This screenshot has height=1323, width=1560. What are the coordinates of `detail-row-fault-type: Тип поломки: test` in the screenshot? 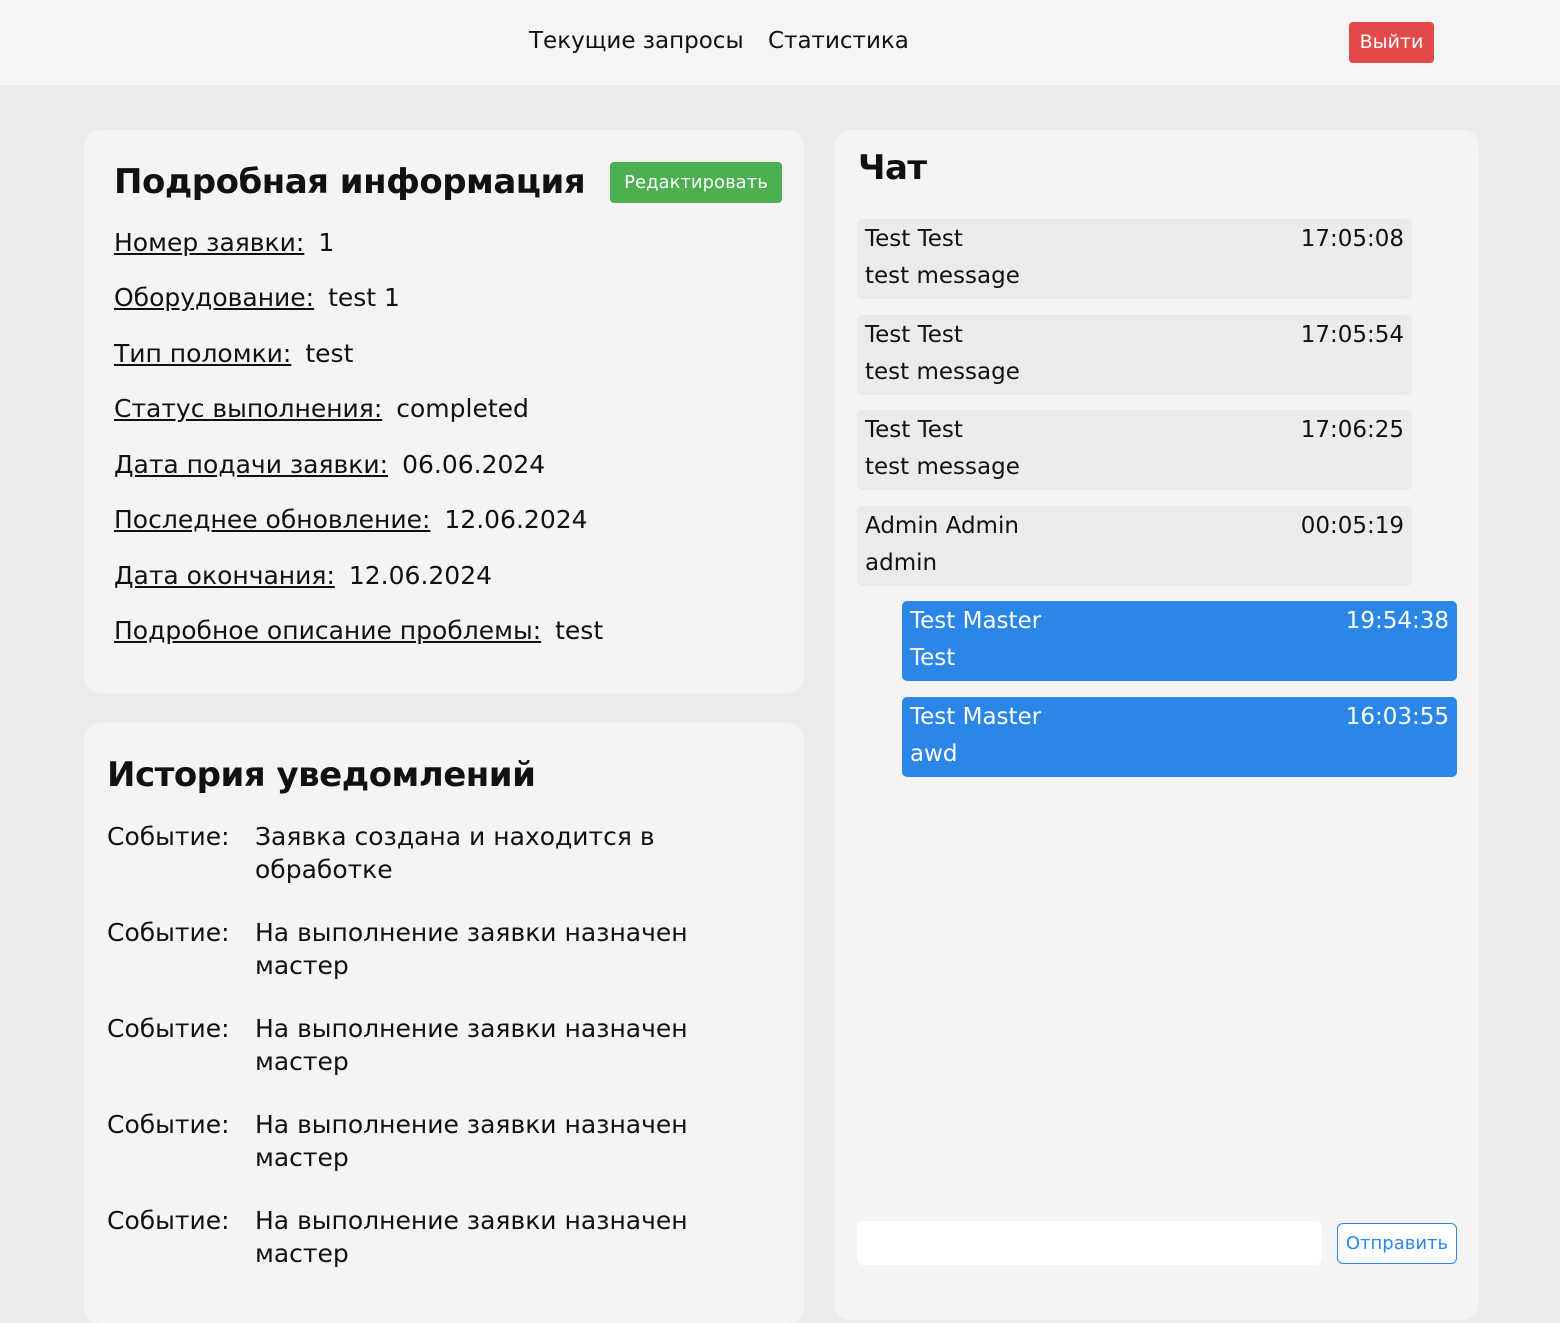 It's located at (233, 353).